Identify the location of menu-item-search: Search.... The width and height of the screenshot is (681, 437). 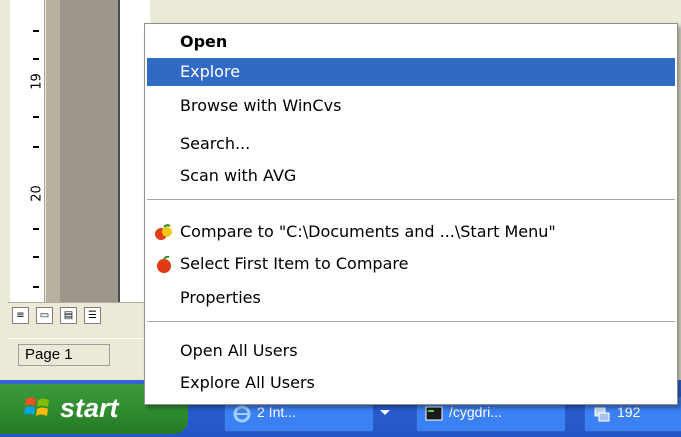
(411, 144).